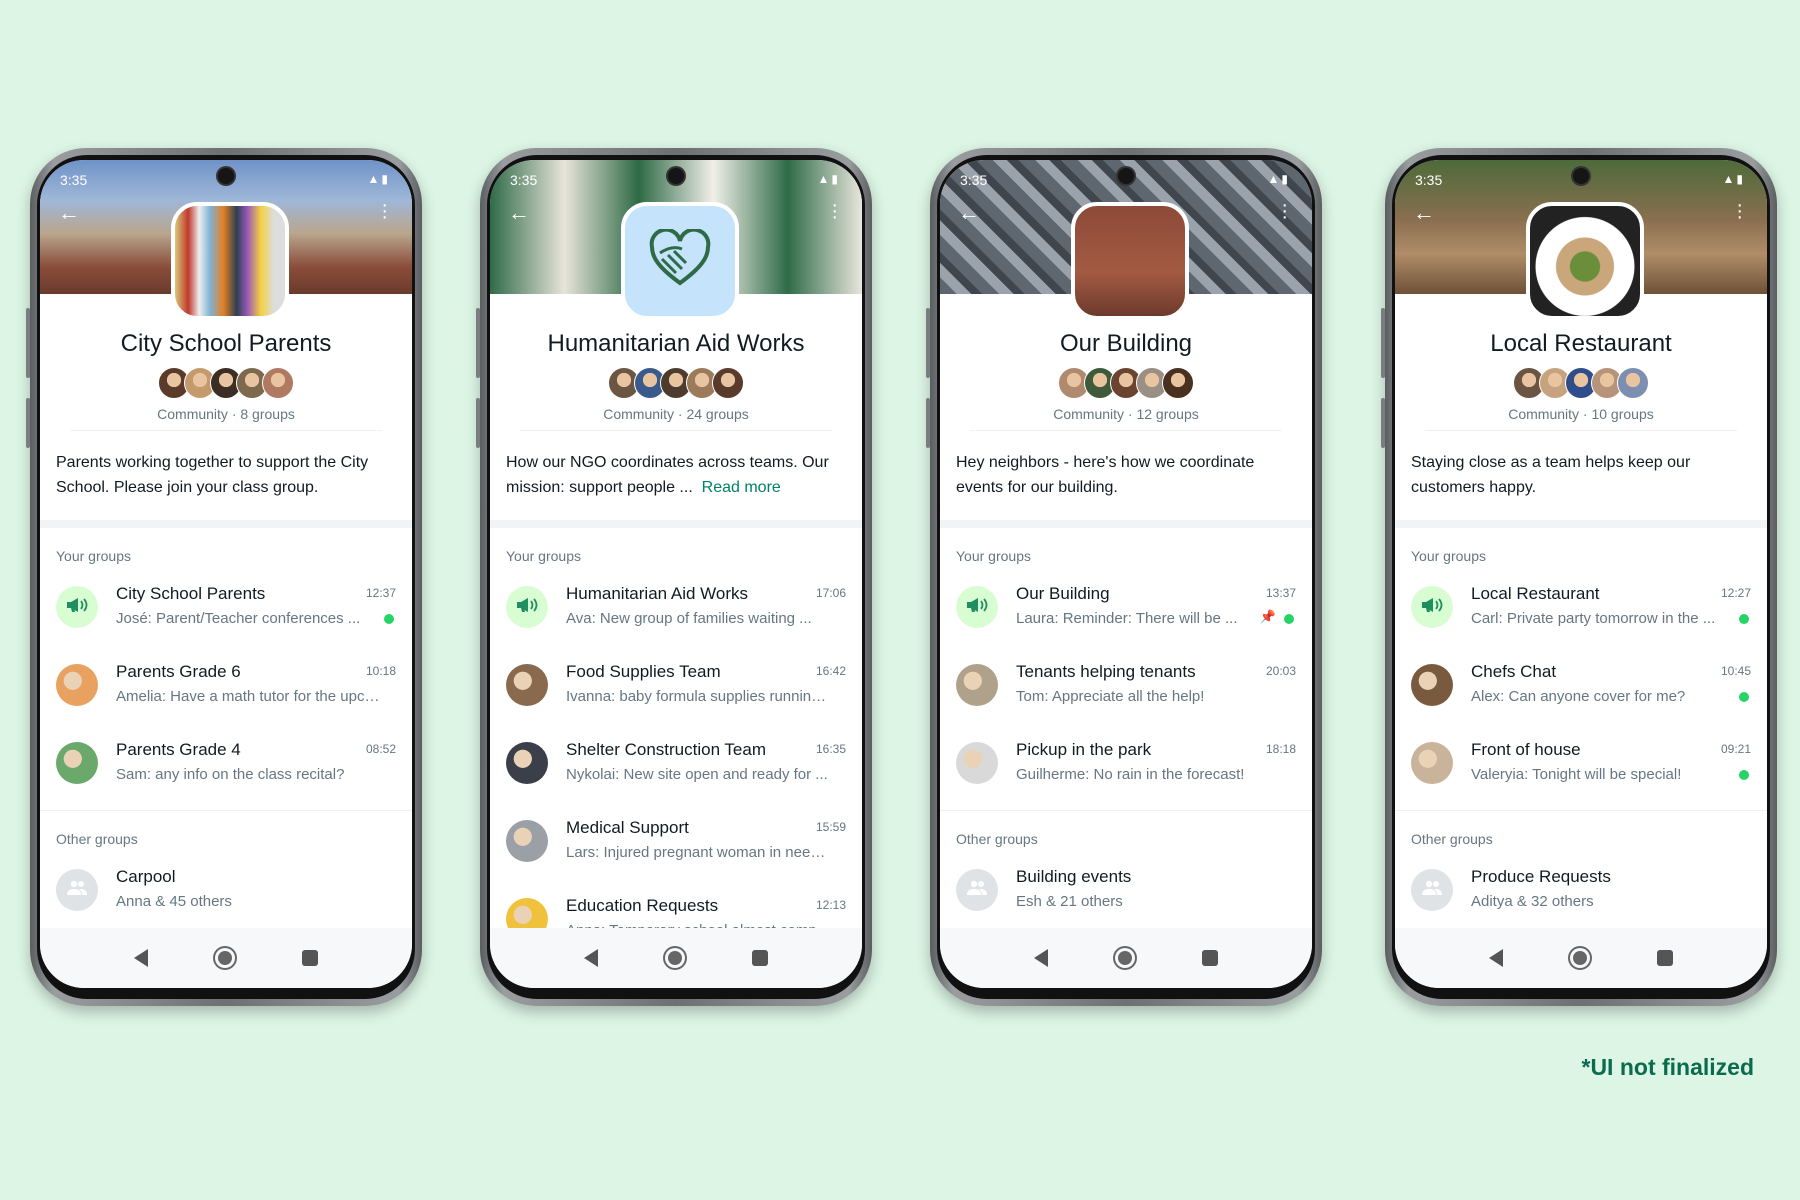  Describe the element at coordinates (226, 414) in the screenshot. I see `community-meta: Community · 8 groups` at that location.